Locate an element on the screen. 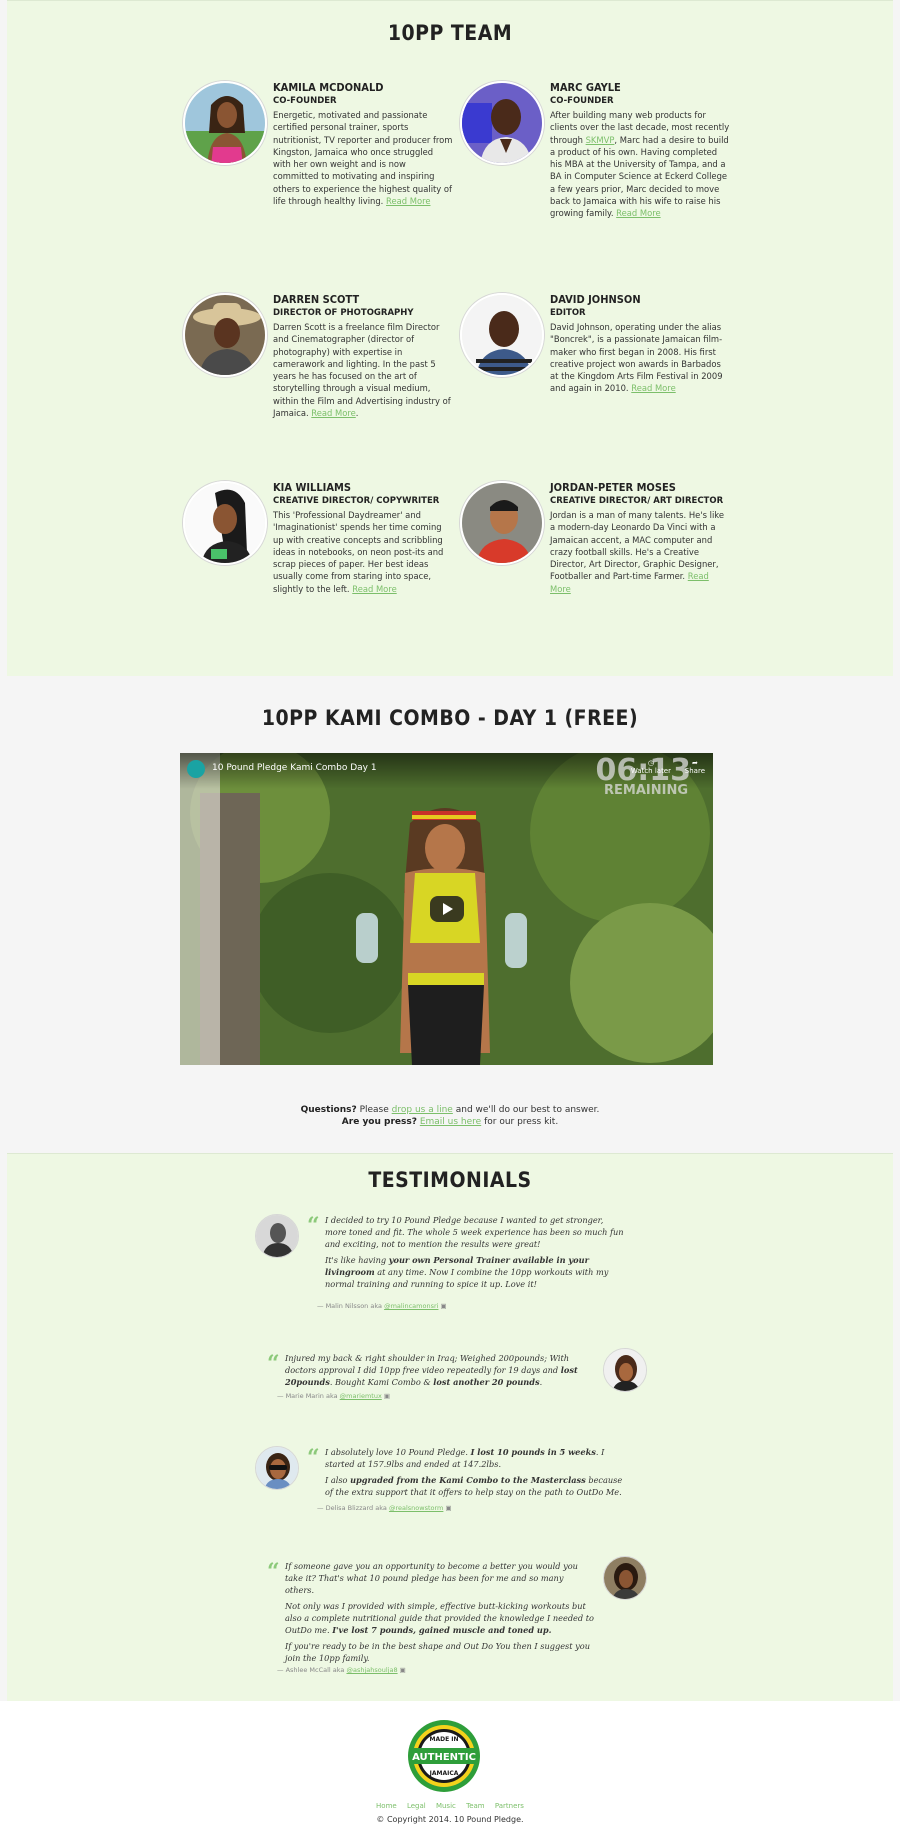 This screenshot has width=900, height=1842. avatar-david is located at coordinates (502, 335).